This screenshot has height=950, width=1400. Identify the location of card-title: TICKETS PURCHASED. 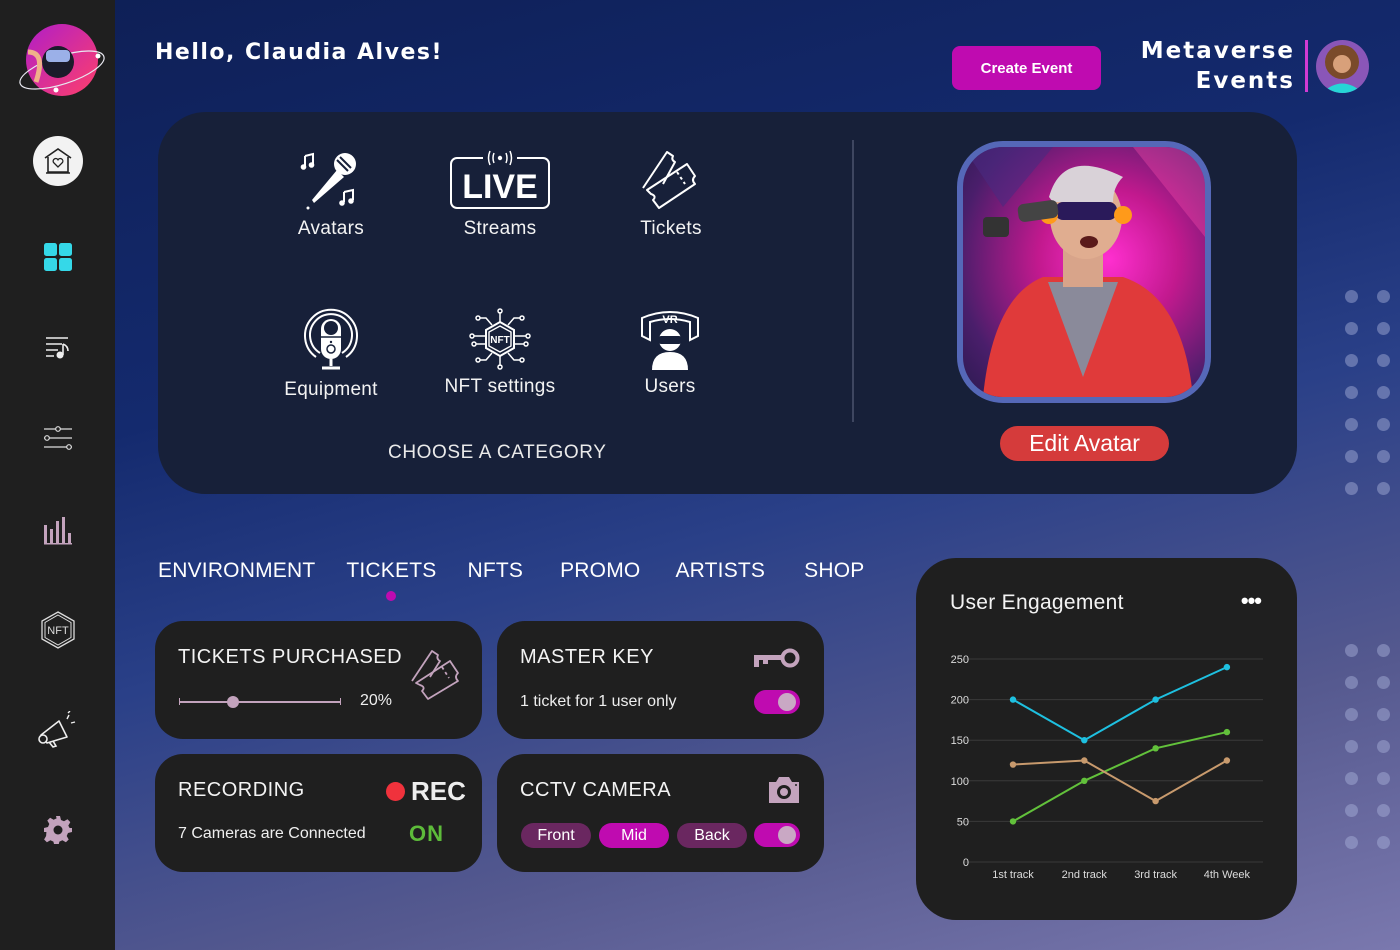
(290, 657).